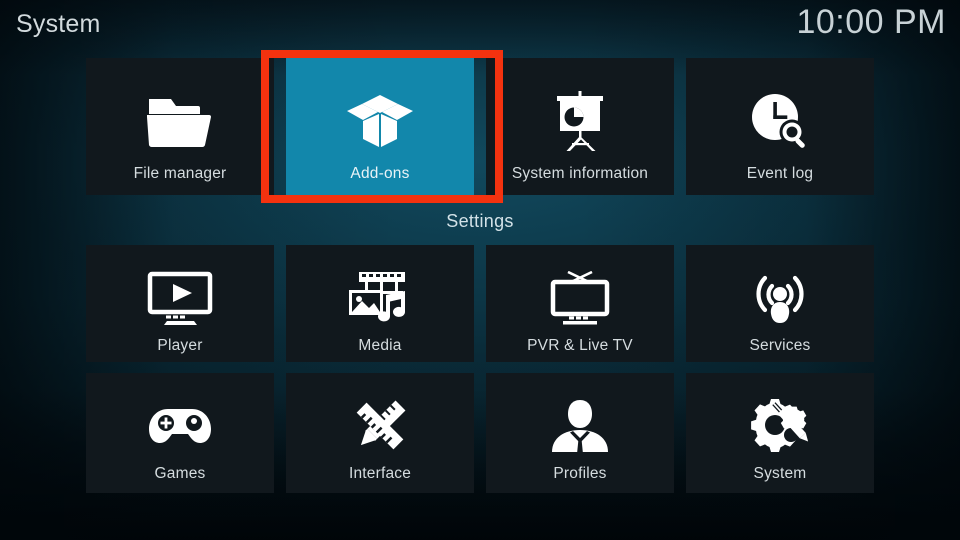  I want to click on tile-system: System, so click(780, 433).